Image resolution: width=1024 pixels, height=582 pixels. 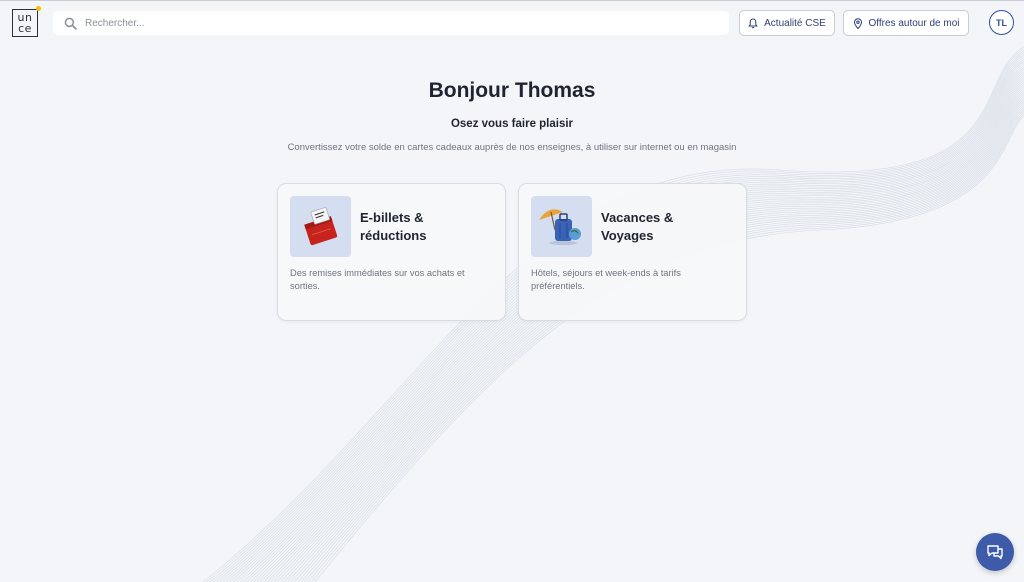 What do you see at coordinates (795, 23) in the screenshot?
I see `news-cse-label: Actualité CSE` at bounding box center [795, 23].